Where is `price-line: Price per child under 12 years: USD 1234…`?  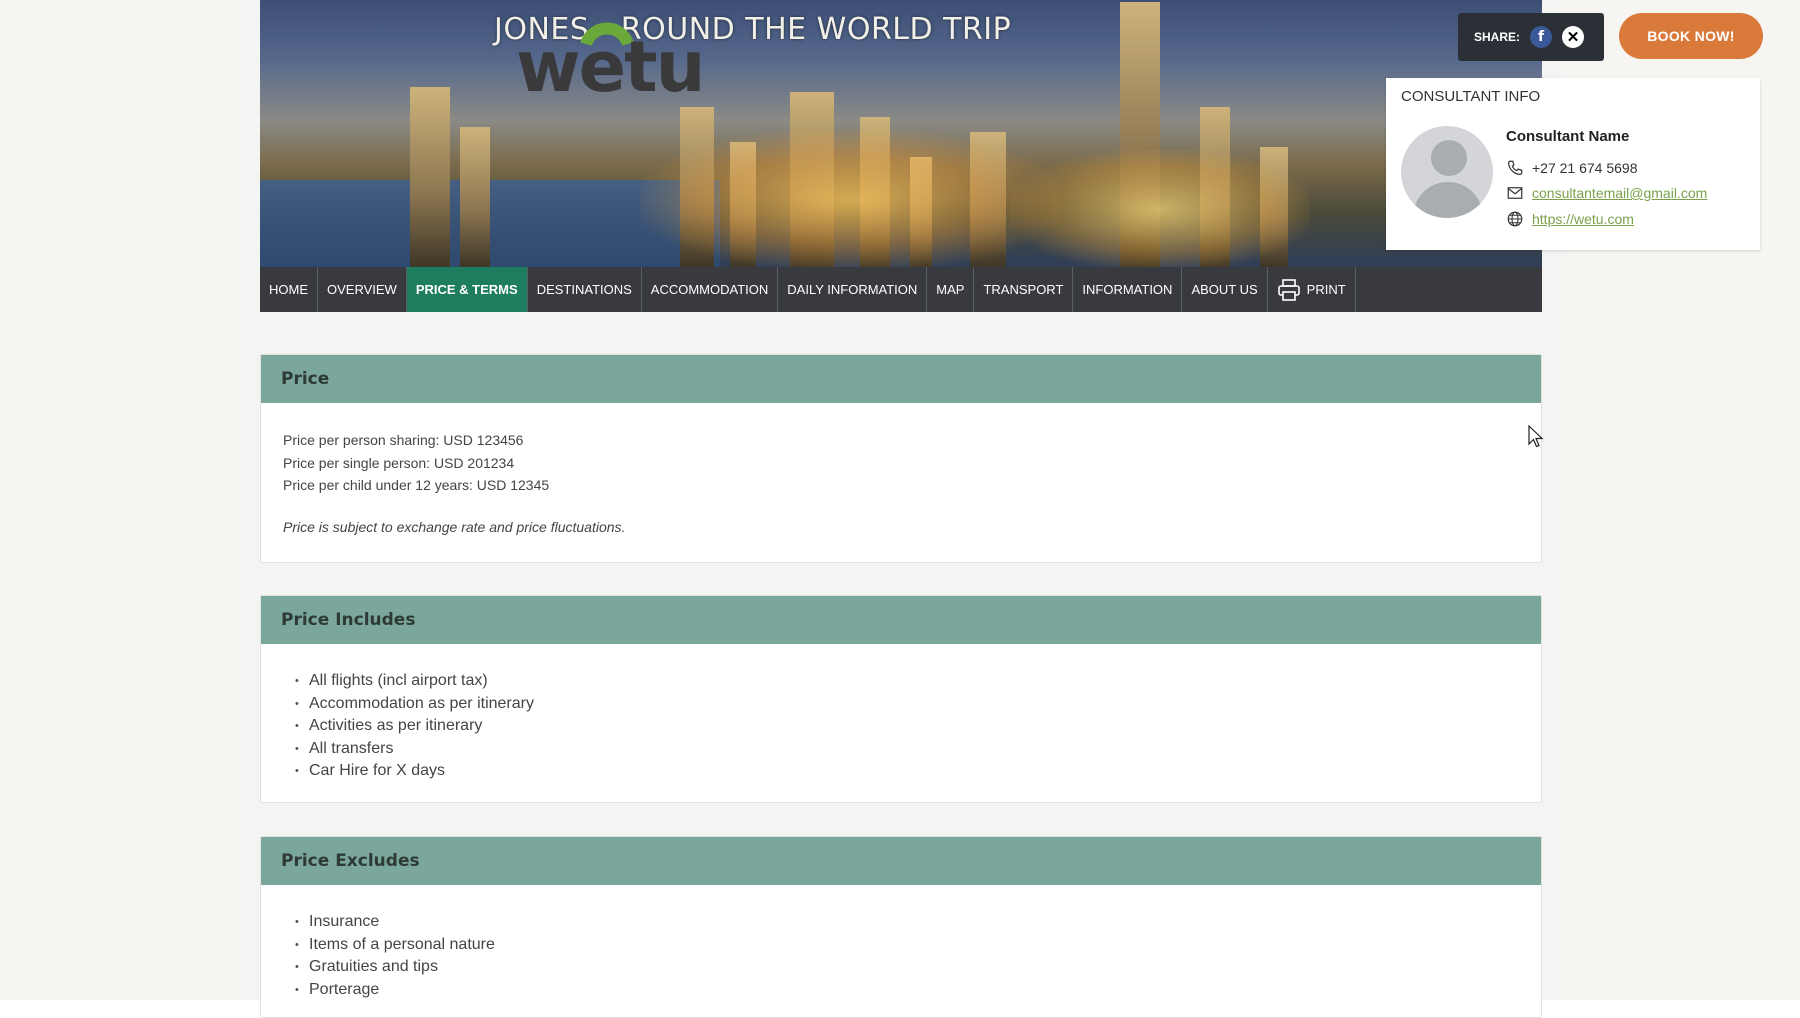
price-line: Price per child under 12 years: USD 1234… is located at coordinates (416, 485).